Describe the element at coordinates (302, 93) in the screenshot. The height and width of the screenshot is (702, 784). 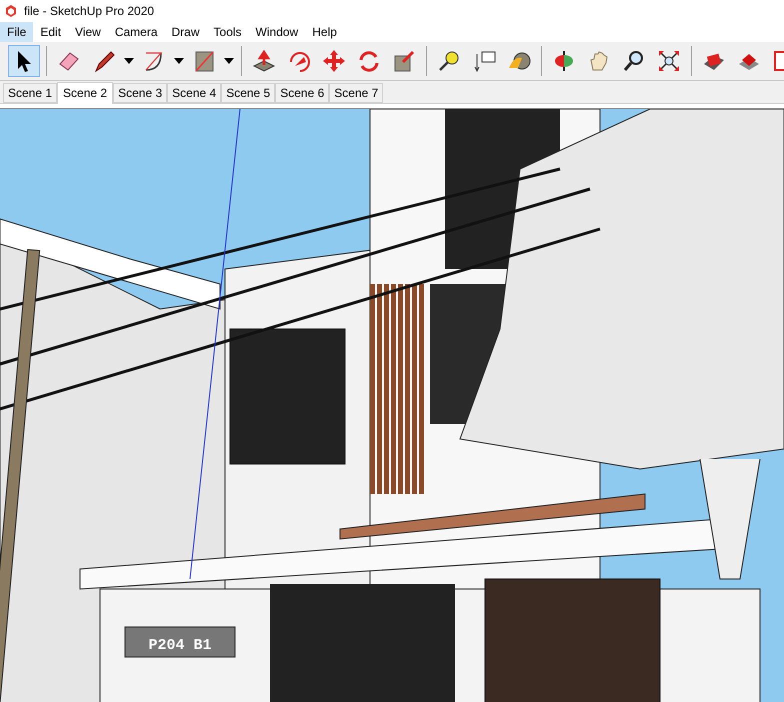
I see `scene-tab: Scene 6` at that location.